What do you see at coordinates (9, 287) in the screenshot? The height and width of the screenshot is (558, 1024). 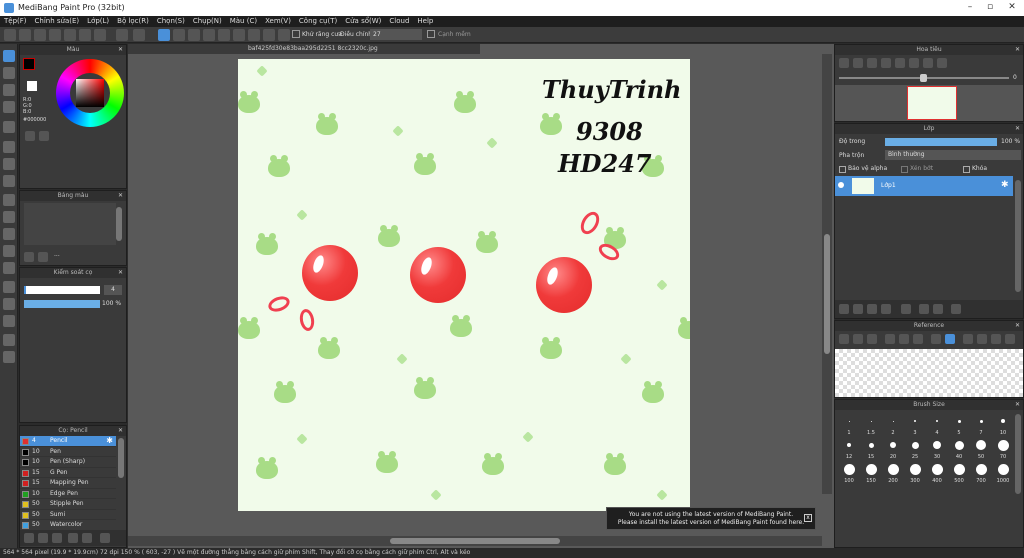 I see `text-tool-icon` at bounding box center [9, 287].